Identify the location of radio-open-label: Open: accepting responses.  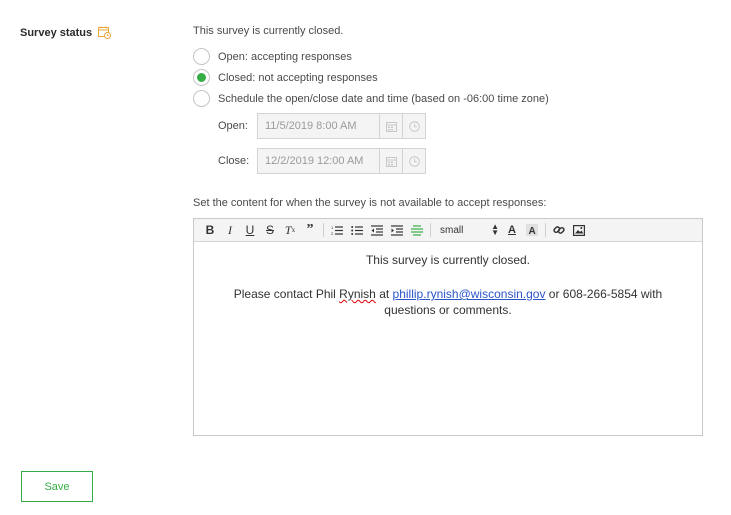
(285, 56).